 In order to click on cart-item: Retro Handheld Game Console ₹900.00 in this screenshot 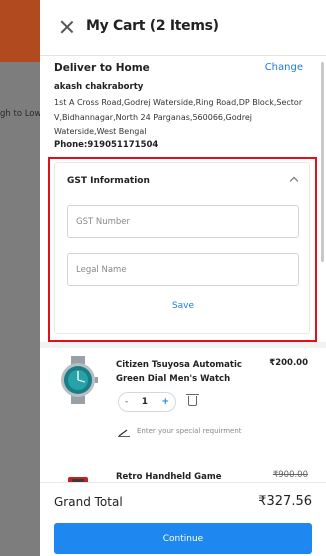, I will do `click(183, 475)`.